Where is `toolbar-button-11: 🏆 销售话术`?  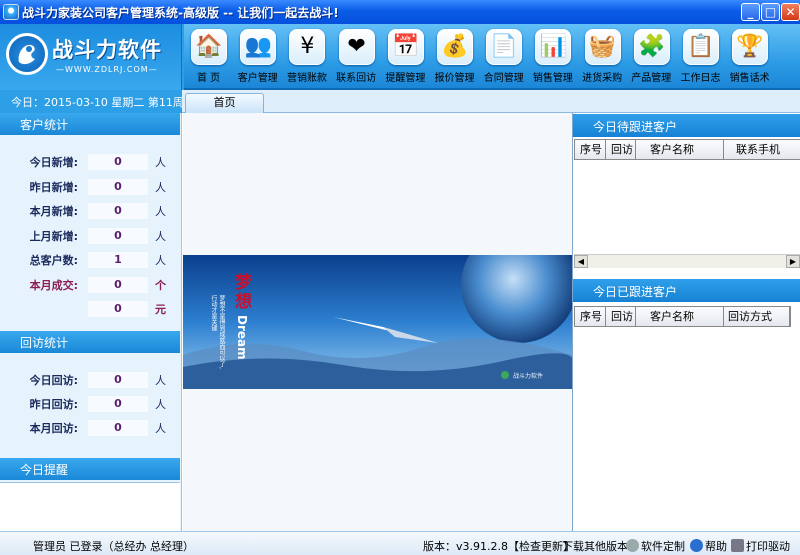 toolbar-button-11: 🏆 销售话术 is located at coordinates (749, 57).